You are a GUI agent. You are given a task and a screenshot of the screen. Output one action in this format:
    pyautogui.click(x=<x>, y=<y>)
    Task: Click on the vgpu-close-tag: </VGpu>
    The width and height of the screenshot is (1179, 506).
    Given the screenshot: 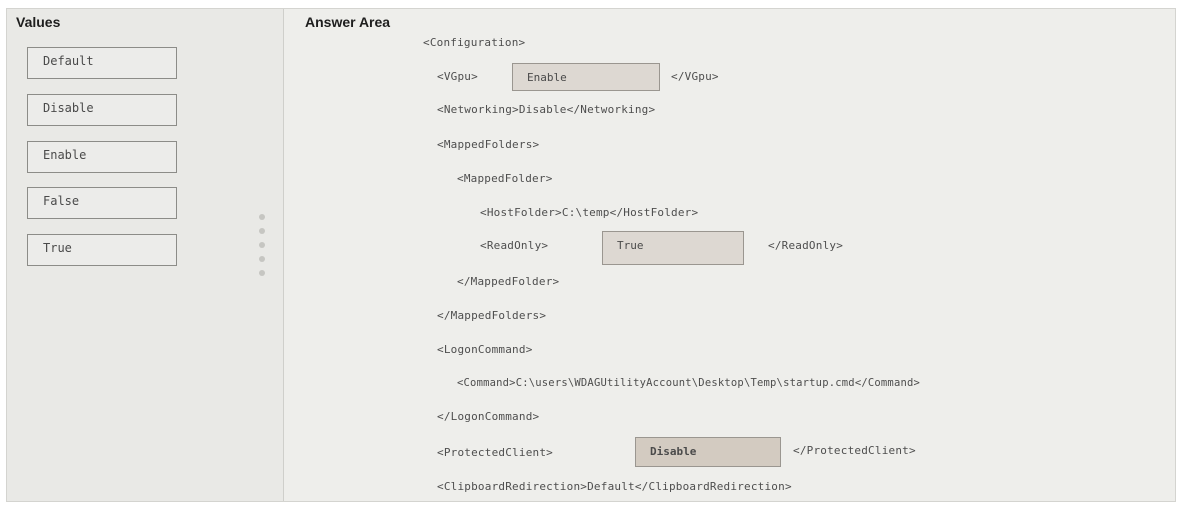 What is the action you would take?
    pyautogui.click(x=695, y=76)
    